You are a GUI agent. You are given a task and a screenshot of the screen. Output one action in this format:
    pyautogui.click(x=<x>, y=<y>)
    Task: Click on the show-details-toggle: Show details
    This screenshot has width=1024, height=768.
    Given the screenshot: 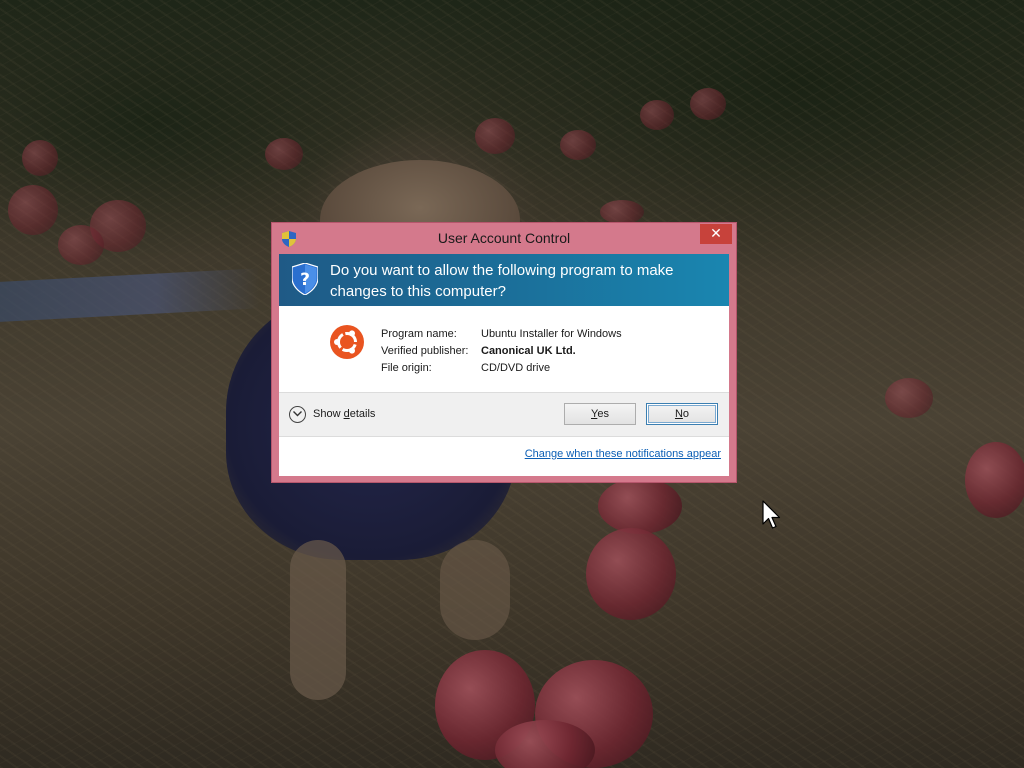 What is the action you would take?
    pyautogui.click(x=332, y=414)
    